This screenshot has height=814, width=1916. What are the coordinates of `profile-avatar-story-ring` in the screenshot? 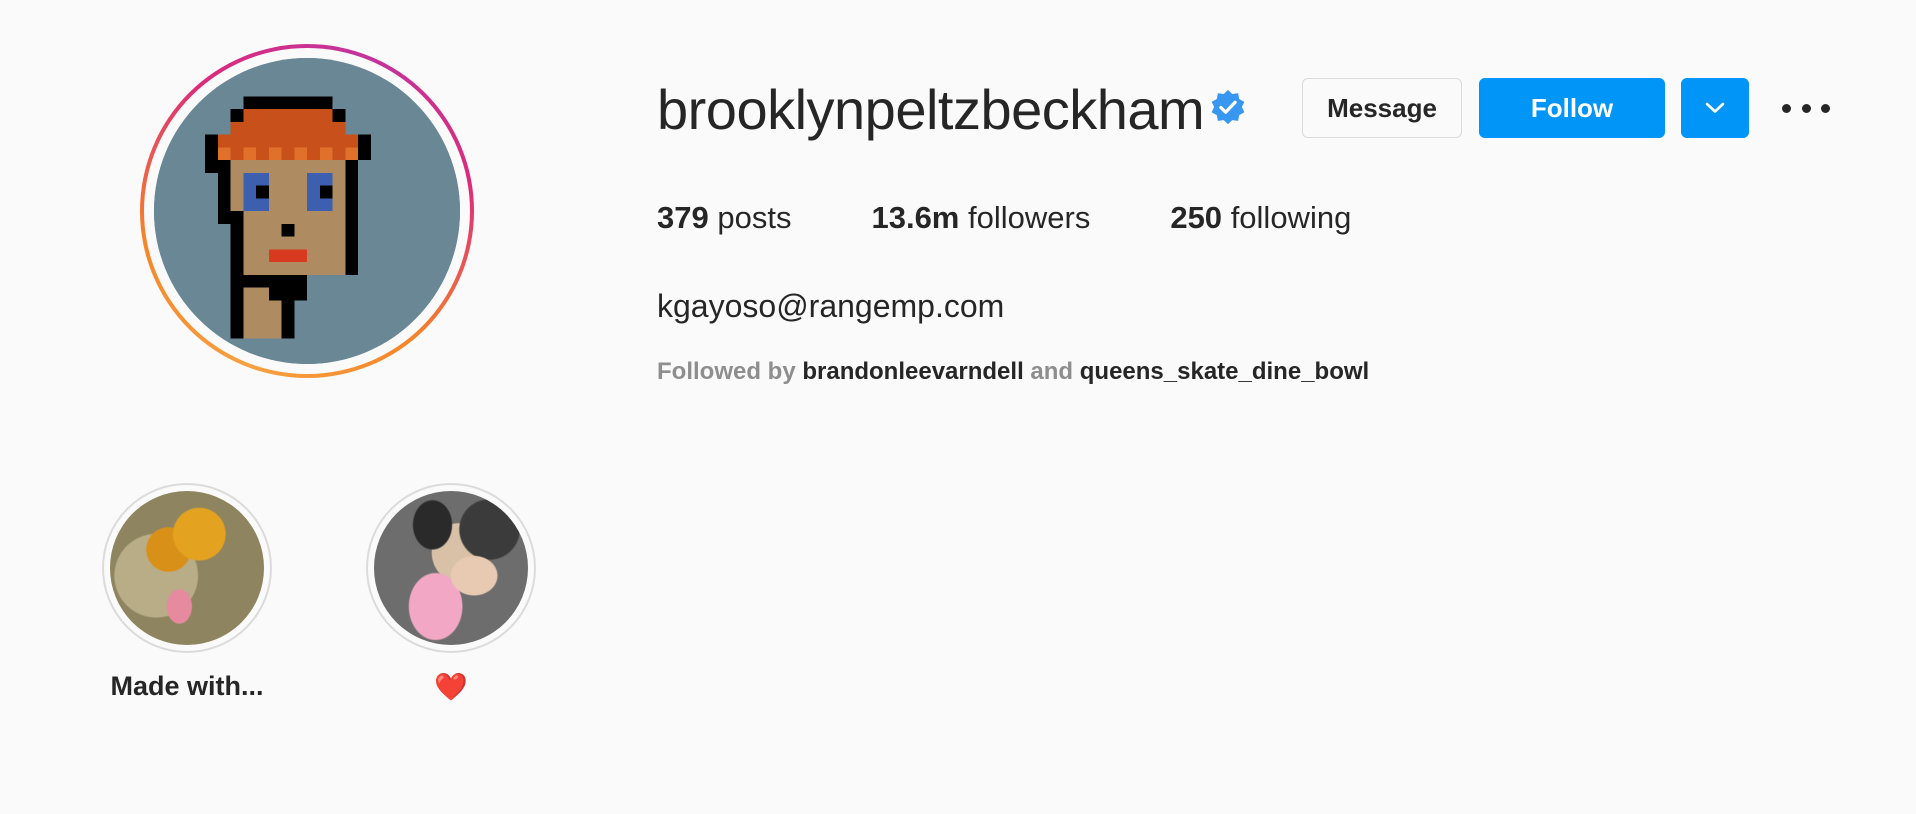 It's located at (307, 211).